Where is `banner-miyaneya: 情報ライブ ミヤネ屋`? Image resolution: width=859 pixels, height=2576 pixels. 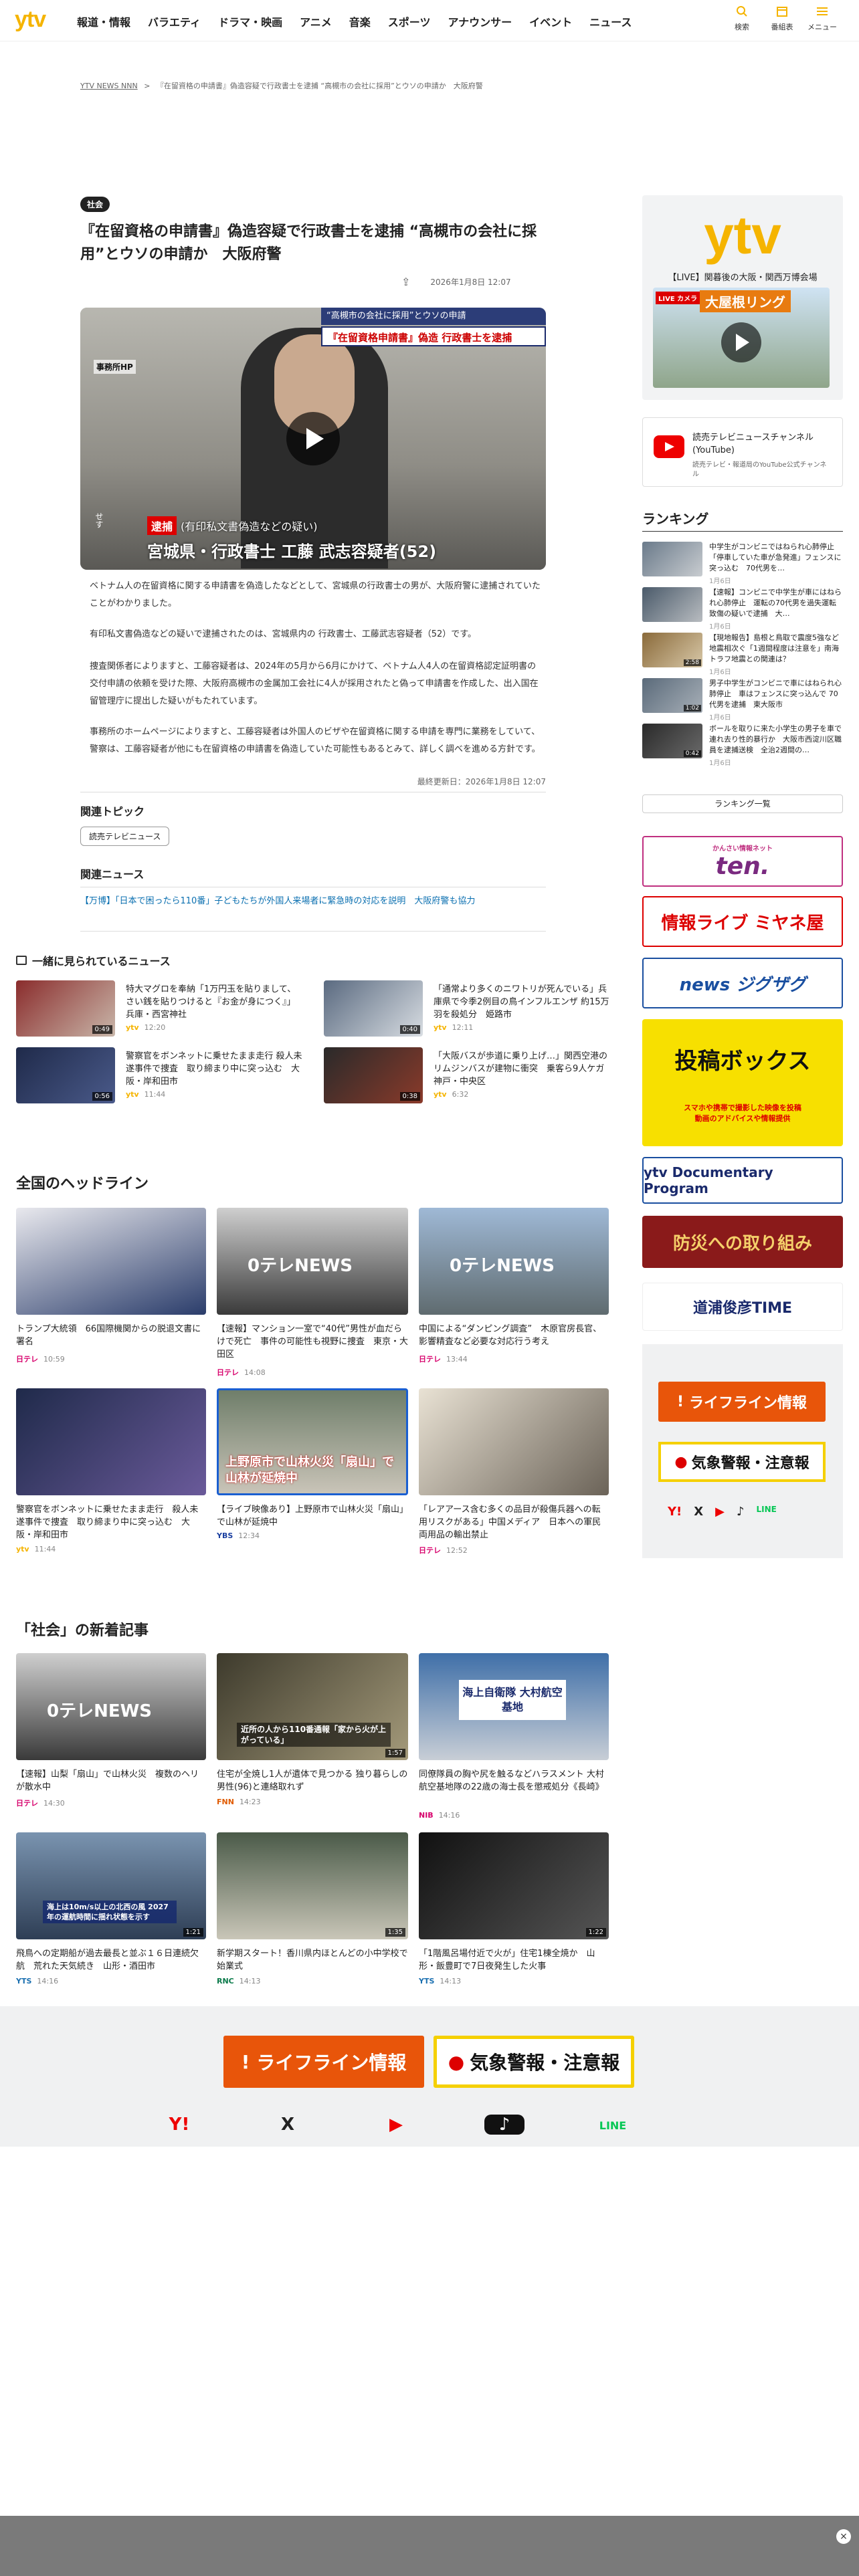 banner-miyaneya: 情報ライブ ミヤネ屋 is located at coordinates (742, 921).